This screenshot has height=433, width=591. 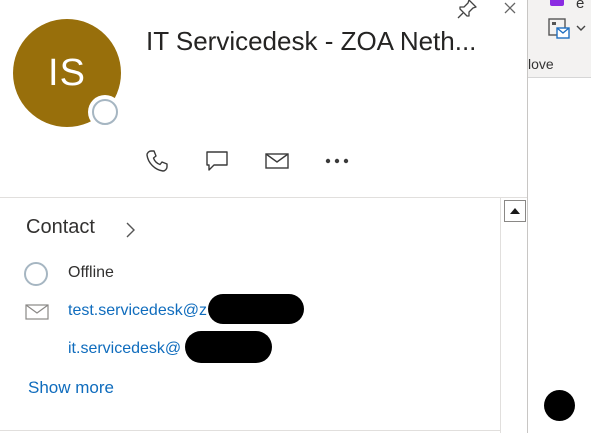 I want to click on outlook-ribbon-strip: love, so click(x=559, y=216).